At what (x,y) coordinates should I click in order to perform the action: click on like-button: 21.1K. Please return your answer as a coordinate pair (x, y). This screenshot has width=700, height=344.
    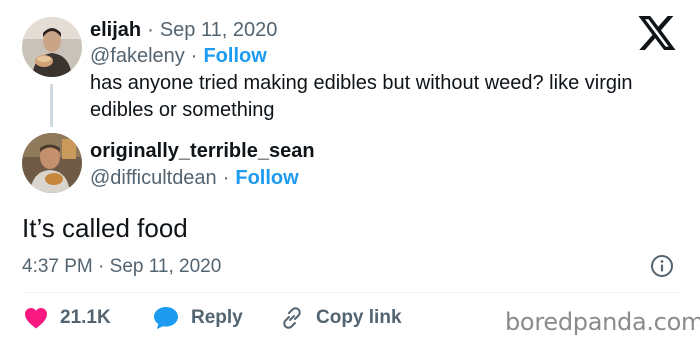
    Looking at the image, I should click on (67, 318).